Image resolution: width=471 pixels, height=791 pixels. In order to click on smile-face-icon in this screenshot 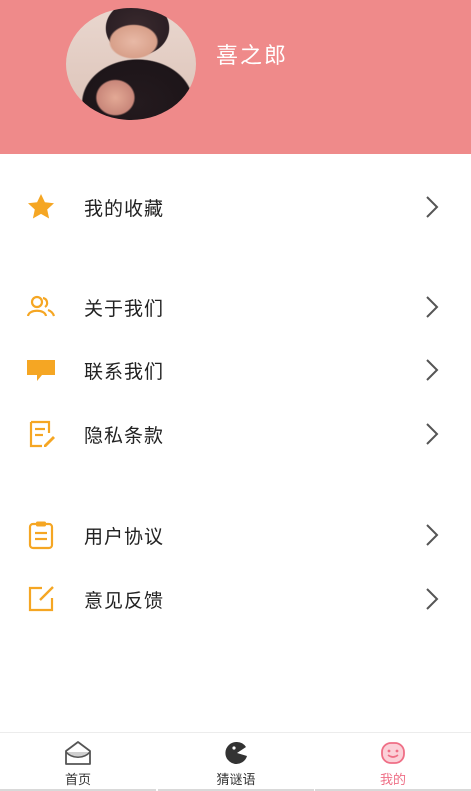, I will do `click(393, 753)`.